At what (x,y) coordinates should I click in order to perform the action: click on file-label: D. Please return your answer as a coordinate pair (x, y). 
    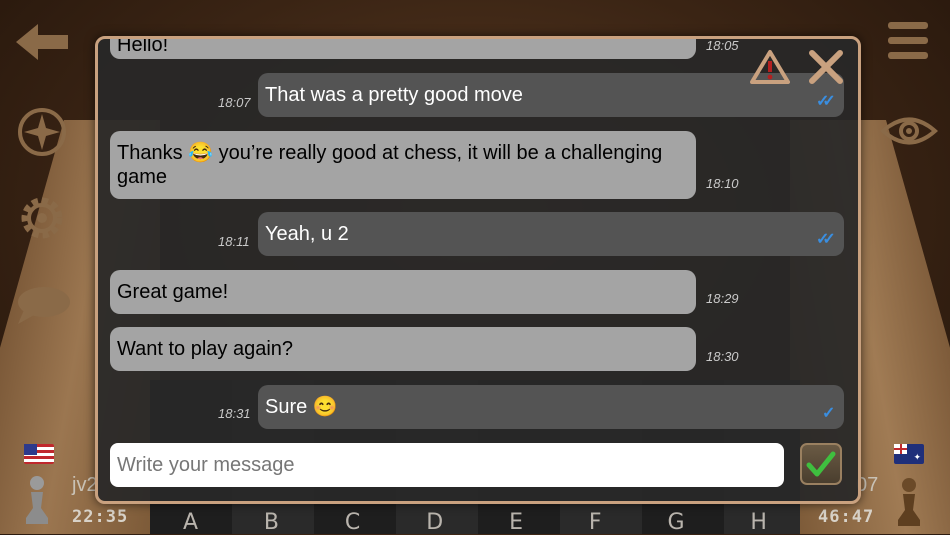
    Looking at the image, I should click on (435, 522).